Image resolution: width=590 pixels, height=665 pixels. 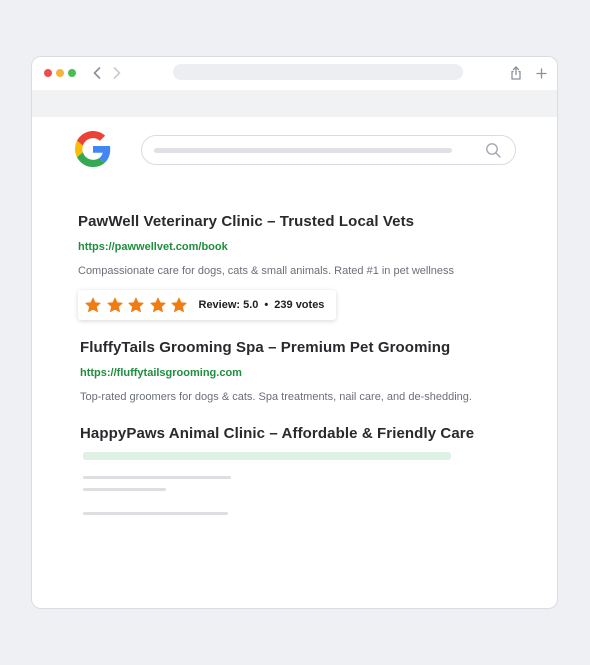 I want to click on plus-icon, so click(x=541, y=73).